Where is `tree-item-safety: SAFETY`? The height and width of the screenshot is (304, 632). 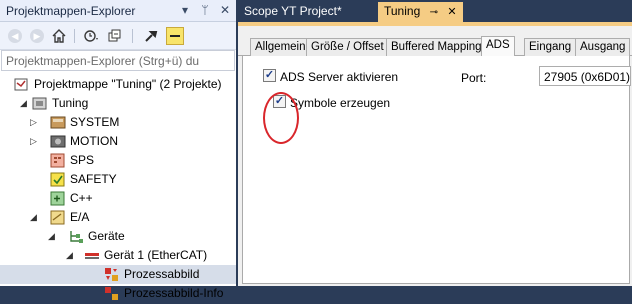
tree-item-safety: SAFETY is located at coordinates (118, 179).